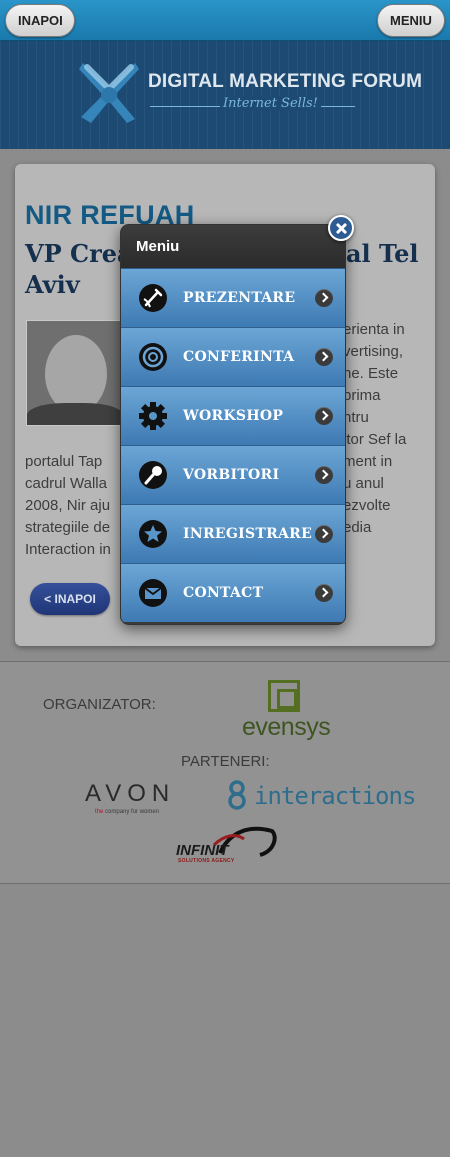 Image resolution: width=450 pixels, height=1157 pixels. What do you see at coordinates (40, 20) in the screenshot?
I see `back-button: INAPOI` at bounding box center [40, 20].